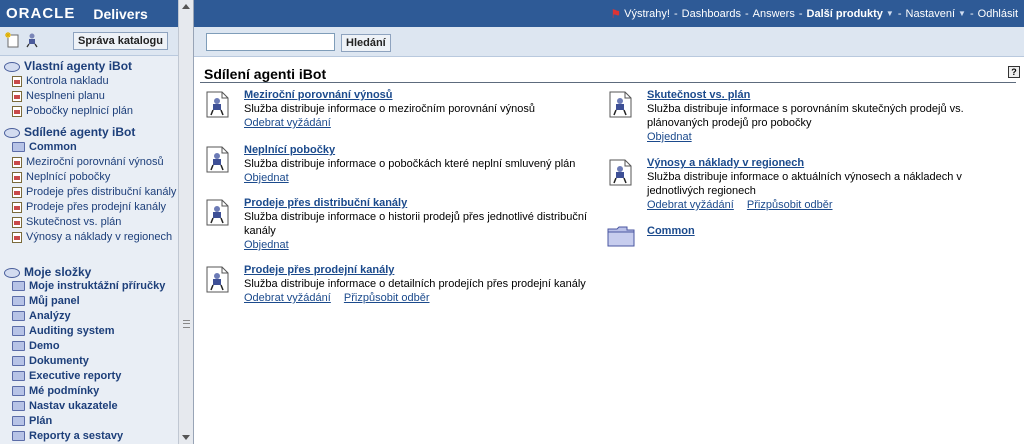 The width and height of the screenshot is (1024, 444). I want to click on splitter-grip-icon, so click(186, 324).